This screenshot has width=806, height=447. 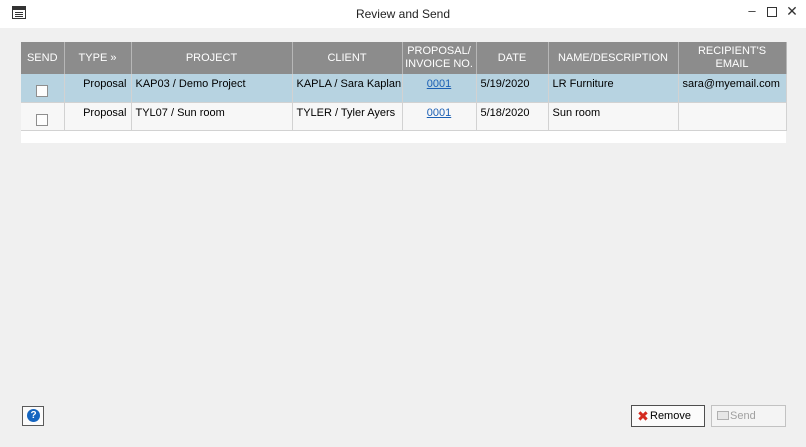 I want to click on remove-button: ✖ Remove, so click(x=668, y=416).